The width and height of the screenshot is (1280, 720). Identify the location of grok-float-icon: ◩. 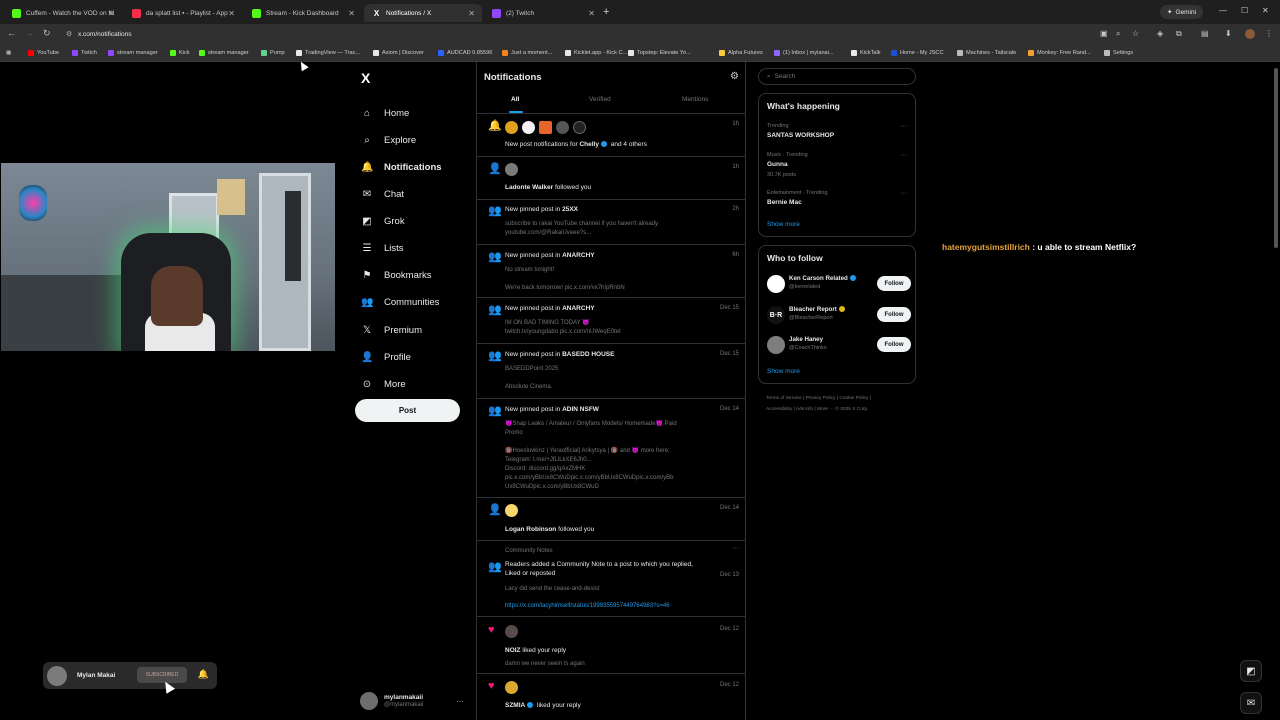
(1251, 671).